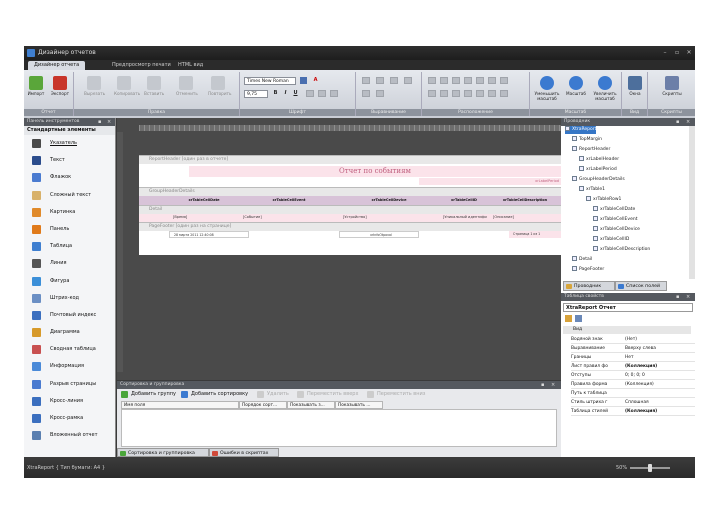 This screenshot has width=717, height=517. I want to click on zoom-button: Масштаб, so click(576, 86).